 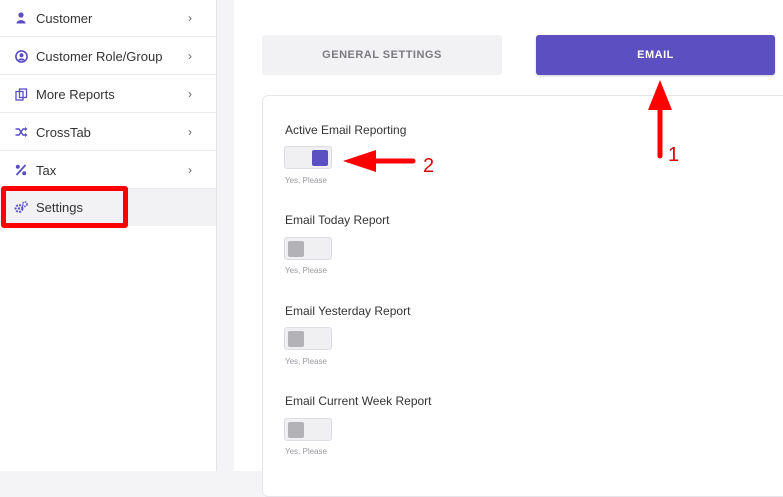 What do you see at coordinates (674, 155) in the screenshot?
I see `annotation-number-1: 1` at bounding box center [674, 155].